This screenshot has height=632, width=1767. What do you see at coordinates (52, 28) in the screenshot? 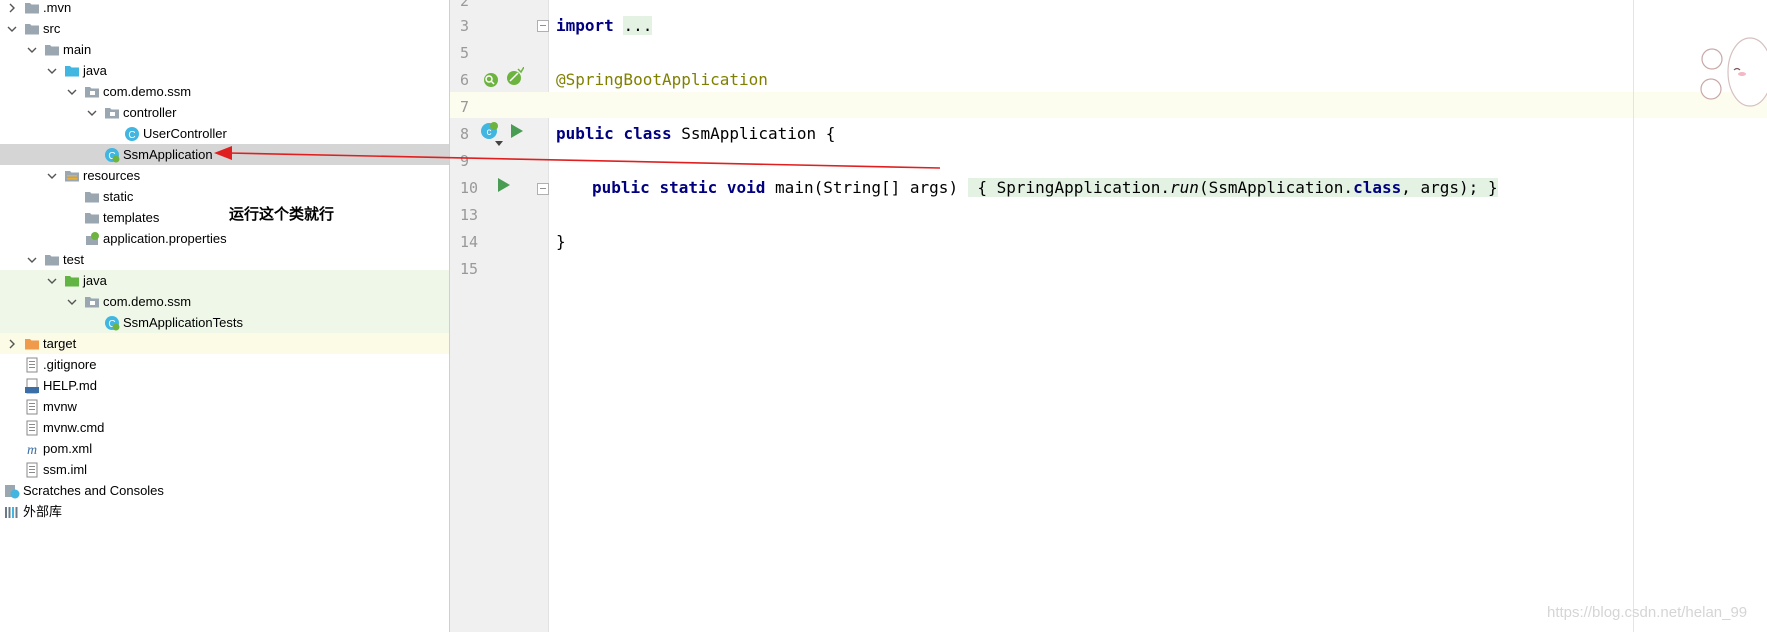
I see `tree-item-label: src` at bounding box center [52, 28].